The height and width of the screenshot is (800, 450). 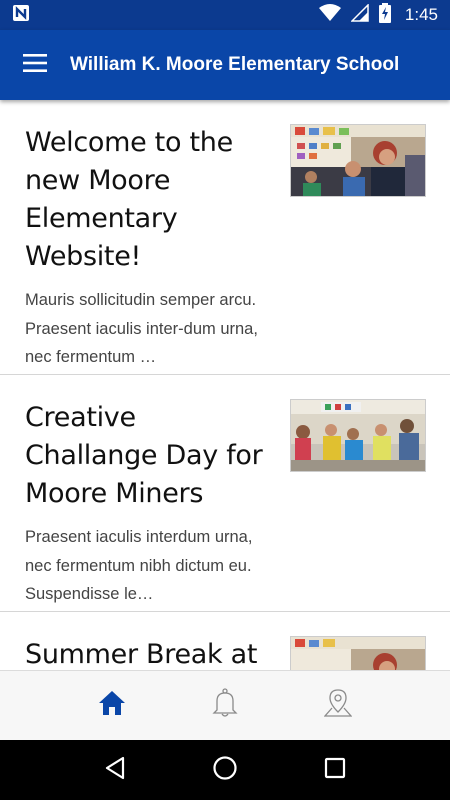 I want to click on nav-notifications, so click(x=225, y=706).